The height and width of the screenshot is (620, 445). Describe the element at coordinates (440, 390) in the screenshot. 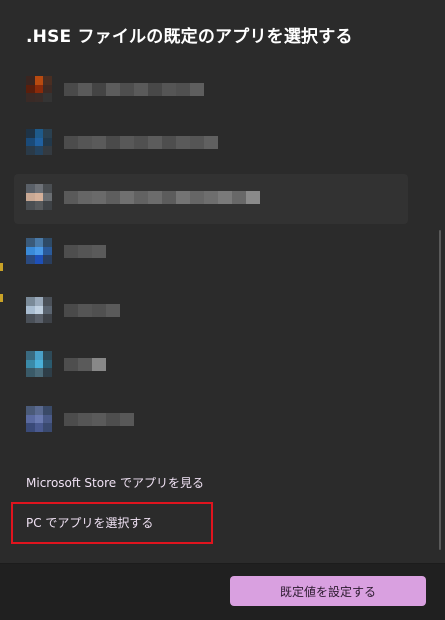

I see `scrollbar` at that location.